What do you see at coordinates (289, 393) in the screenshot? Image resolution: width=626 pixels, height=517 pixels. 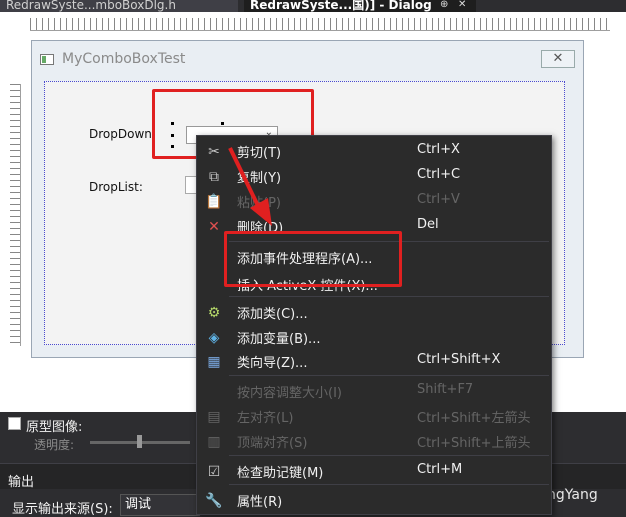 I see `menu-item-label: 按内容调整大小(I)` at bounding box center [289, 393].